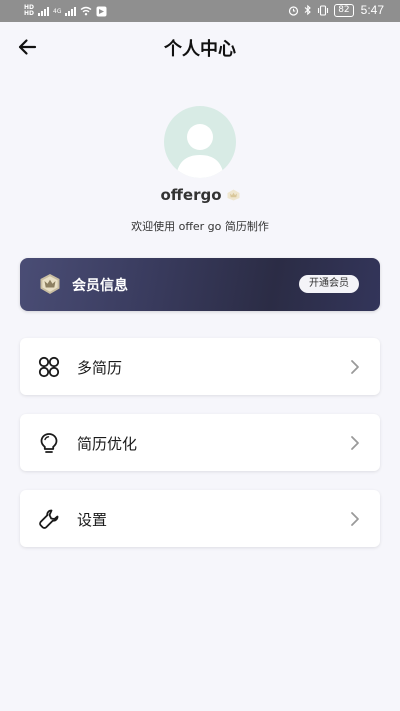  What do you see at coordinates (107, 444) in the screenshot?
I see `menu-item-label: 简历优化` at bounding box center [107, 444].